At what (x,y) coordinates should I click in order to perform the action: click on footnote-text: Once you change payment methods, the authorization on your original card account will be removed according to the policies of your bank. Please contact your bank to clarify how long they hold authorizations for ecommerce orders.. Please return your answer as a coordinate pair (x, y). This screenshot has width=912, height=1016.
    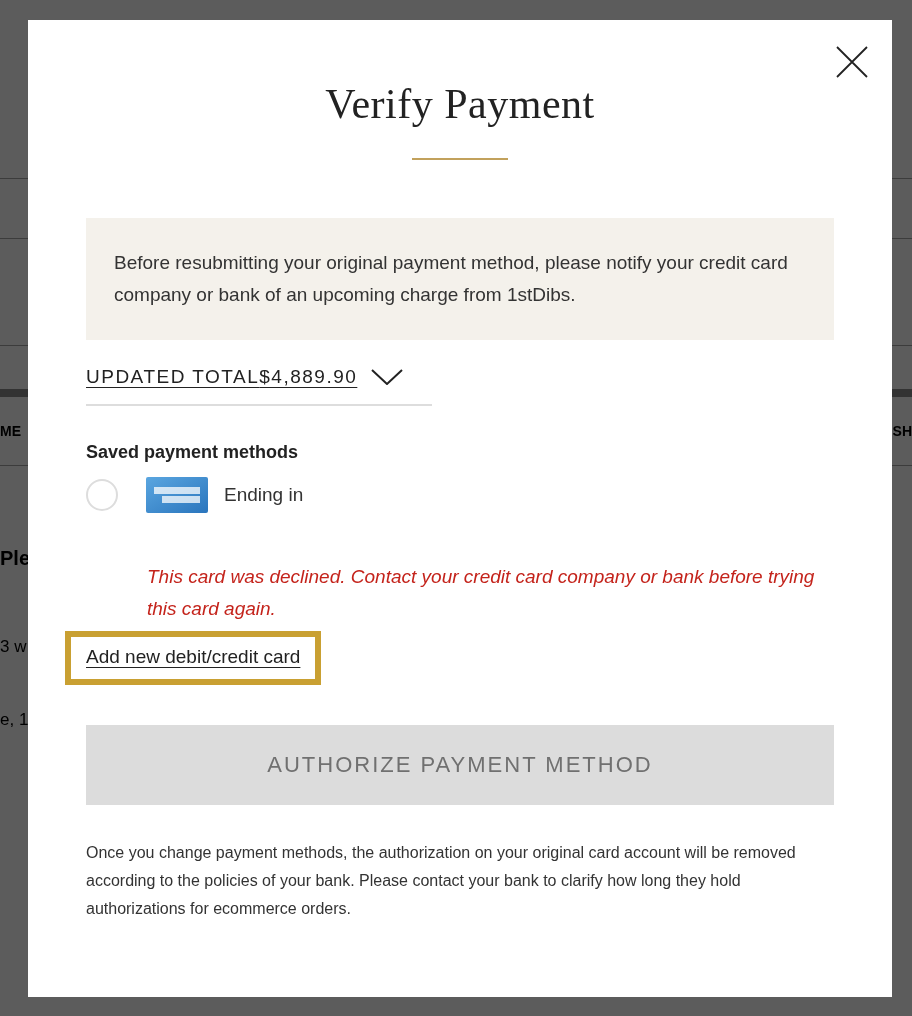
    Looking at the image, I should click on (441, 881).